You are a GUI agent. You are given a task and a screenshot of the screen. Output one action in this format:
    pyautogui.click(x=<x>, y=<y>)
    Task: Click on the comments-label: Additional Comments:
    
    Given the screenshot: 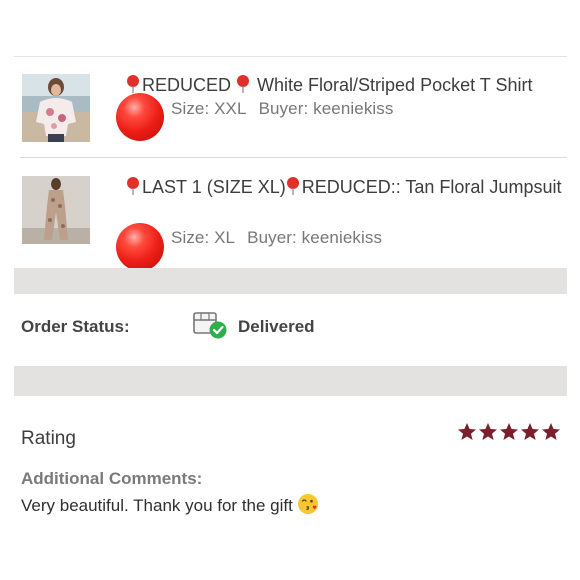 What is the action you would take?
    pyautogui.click(x=112, y=478)
    